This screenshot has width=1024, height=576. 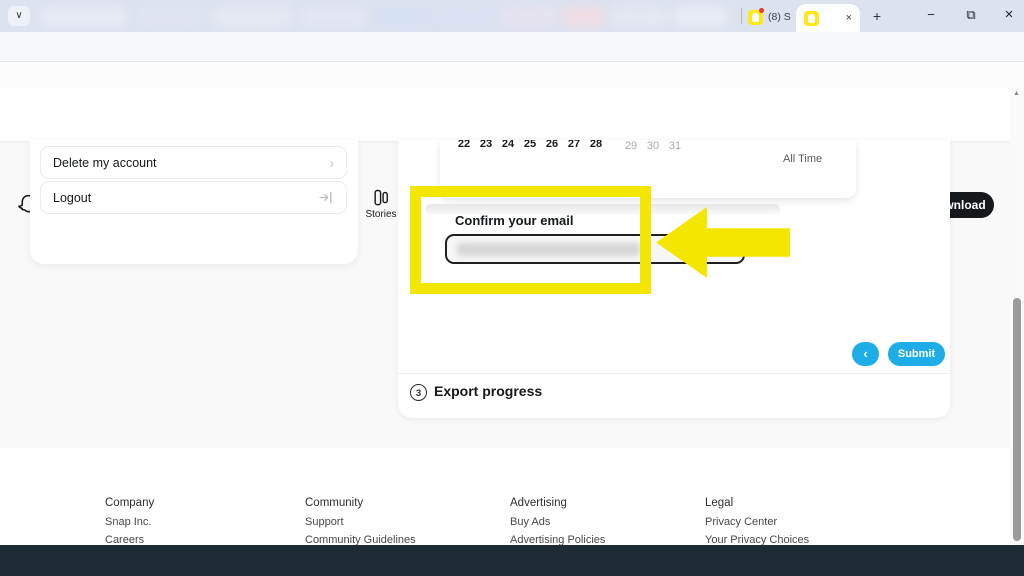 I want to click on account-menu-card: Delete my account › Logout, so click(x=194, y=202).